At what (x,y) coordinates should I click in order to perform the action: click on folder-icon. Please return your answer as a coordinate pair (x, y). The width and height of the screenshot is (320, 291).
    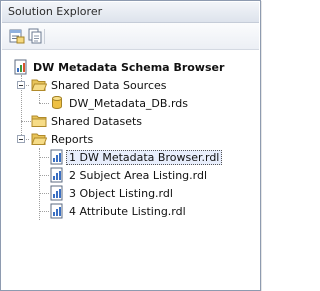
    Looking at the image, I should click on (39, 121).